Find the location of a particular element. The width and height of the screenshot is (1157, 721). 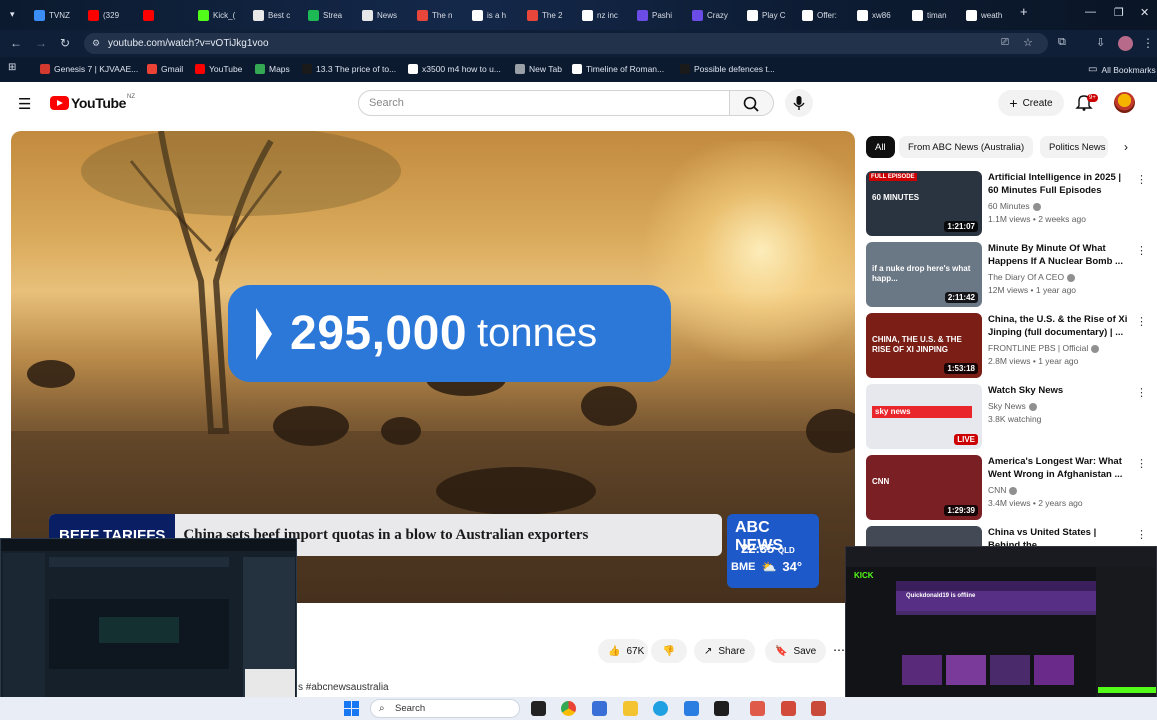

terminal-icon is located at coordinates (721, 708).